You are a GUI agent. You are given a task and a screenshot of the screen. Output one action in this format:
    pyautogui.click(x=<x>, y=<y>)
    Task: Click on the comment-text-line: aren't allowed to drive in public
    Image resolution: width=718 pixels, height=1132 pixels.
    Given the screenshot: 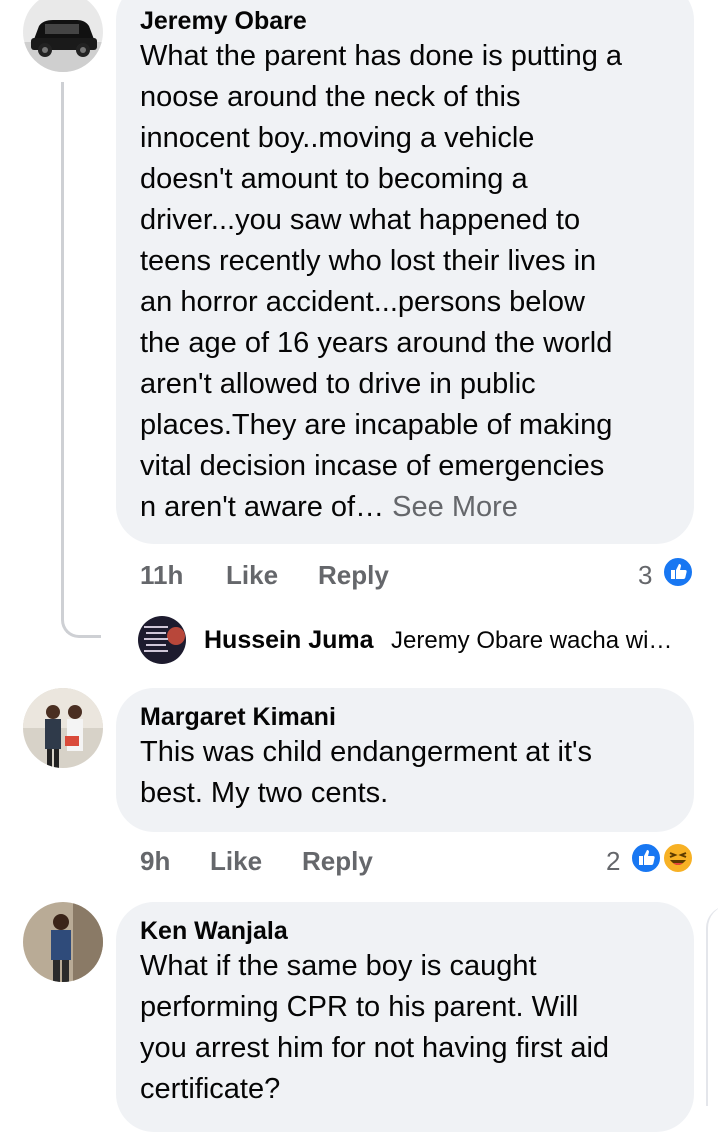 What is the action you would take?
    pyautogui.click(x=338, y=384)
    